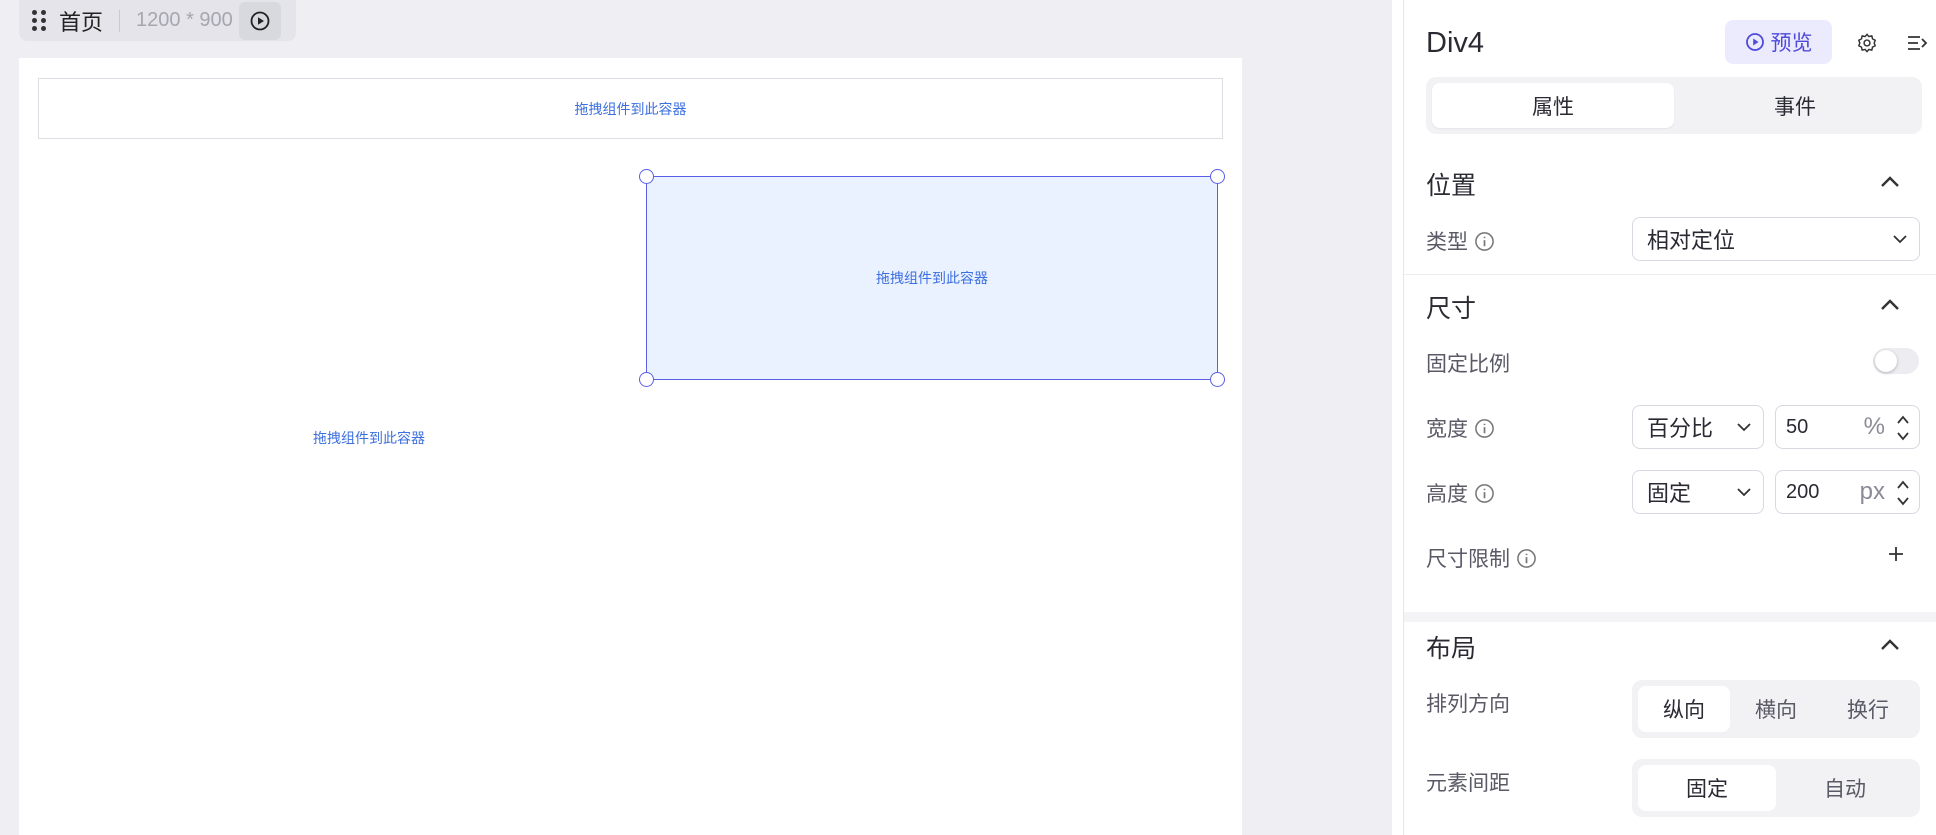 This screenshot has width=1936, height=835. I want to click on select-value: 百分比, so click(1680, 429).